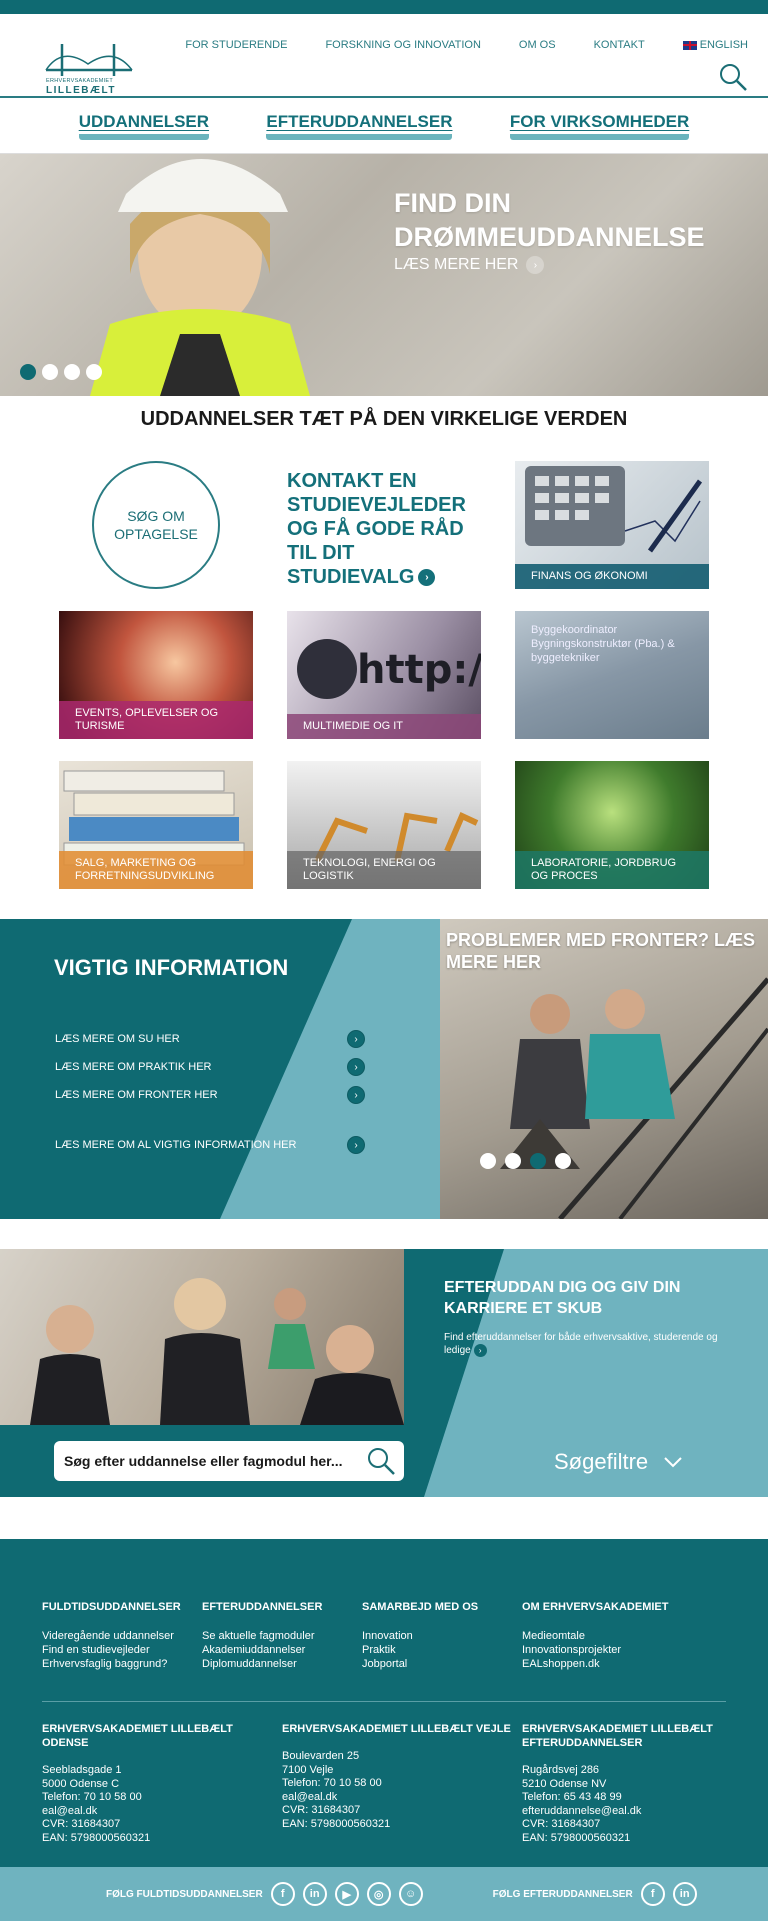  What do you see at coordinates (419, 670) in the screenshot?
I see `svg-text: http://www` at bounding box center [419, 670].